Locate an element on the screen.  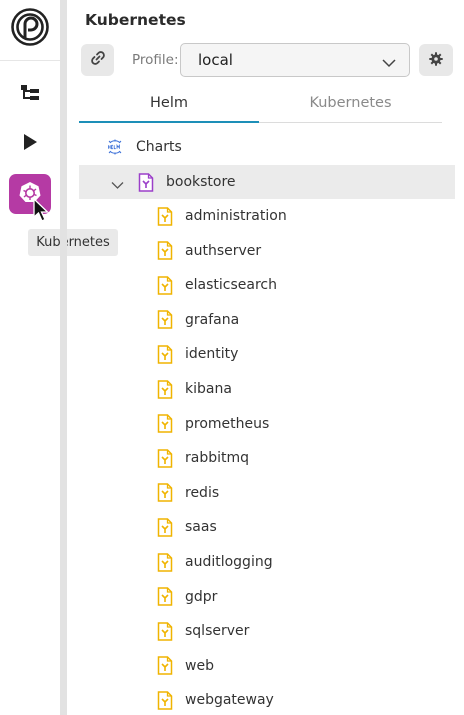
tree-item: sqlserver is located at coordinates (267, 631).